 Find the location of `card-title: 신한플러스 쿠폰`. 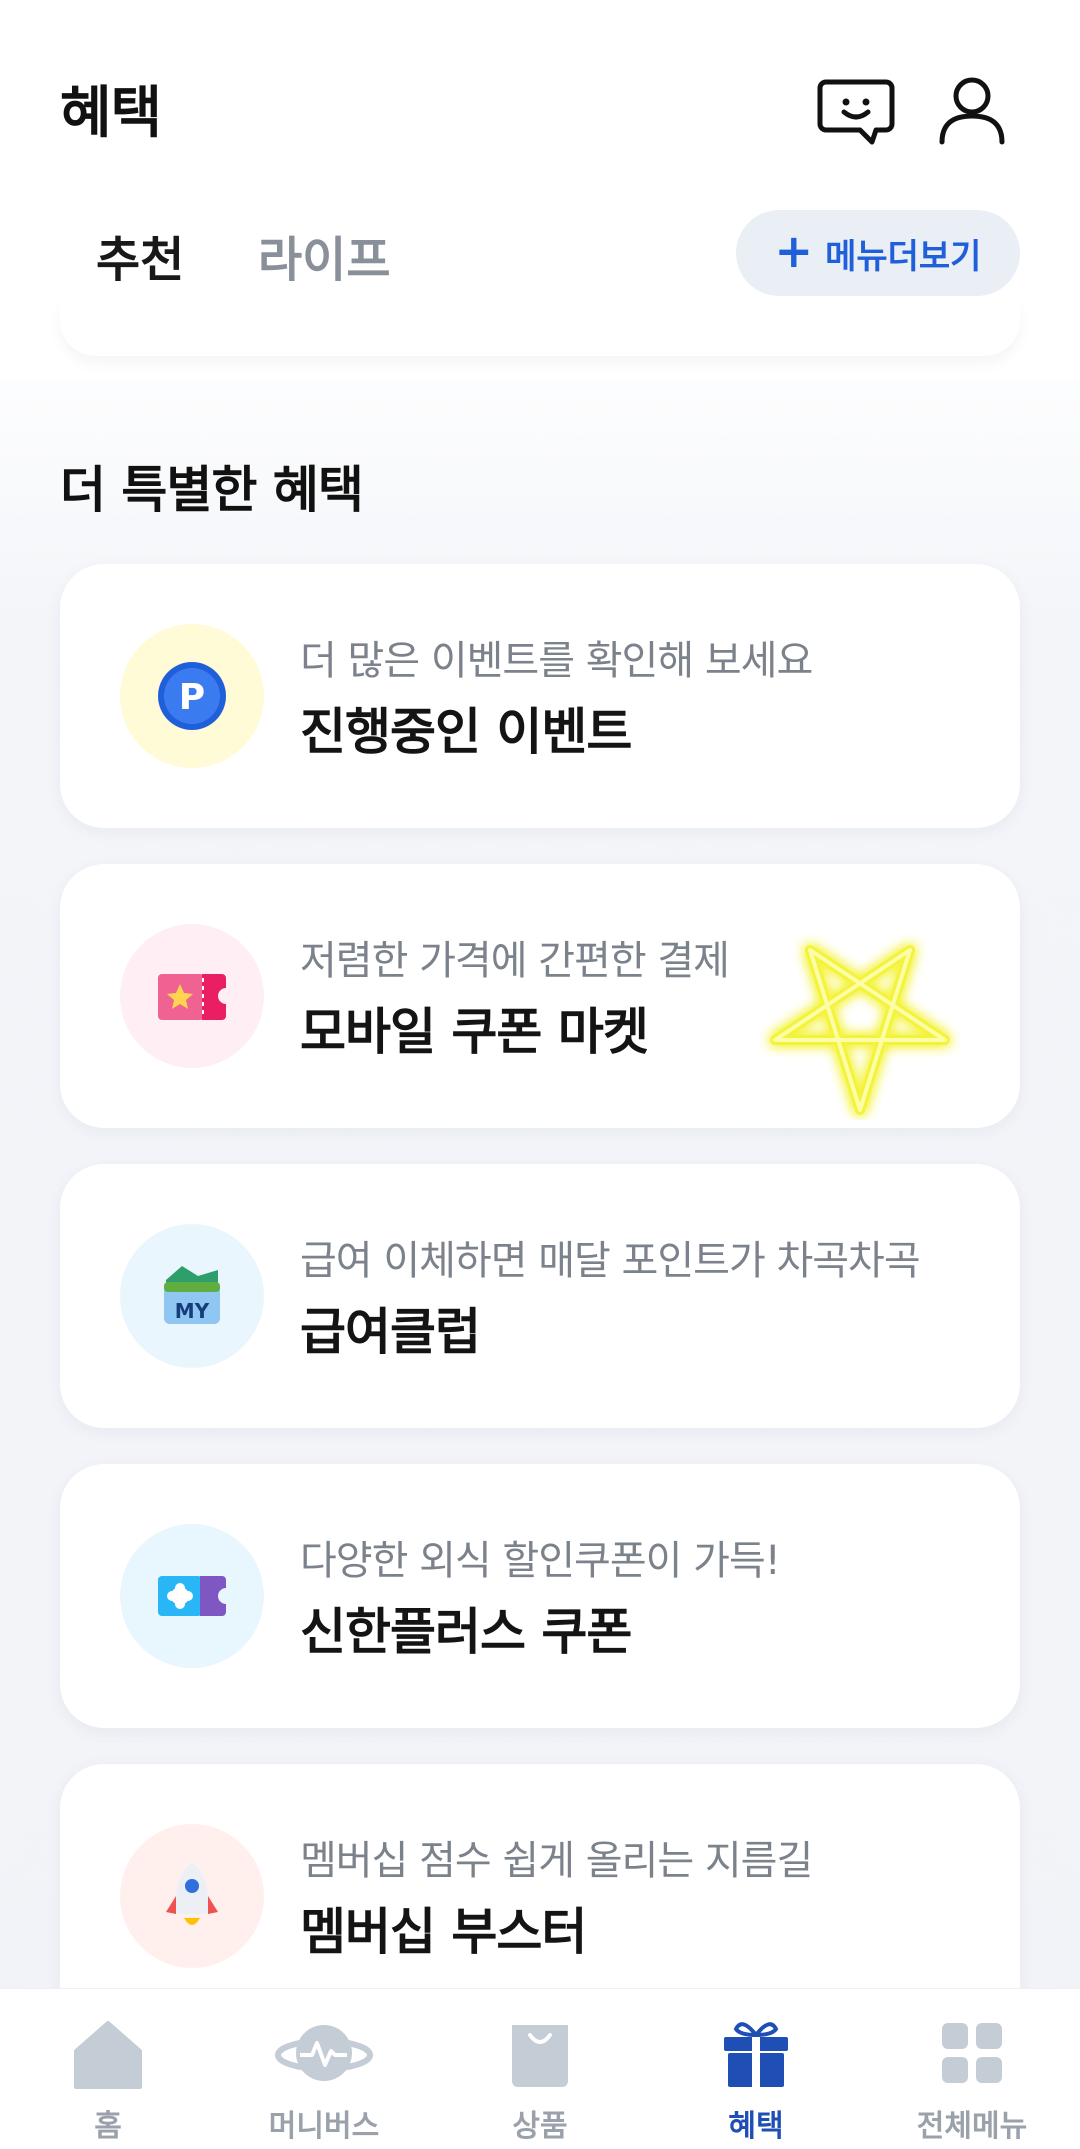

card-title: 신한플러스 쿠폰 is located at coordinates (466, 1632).